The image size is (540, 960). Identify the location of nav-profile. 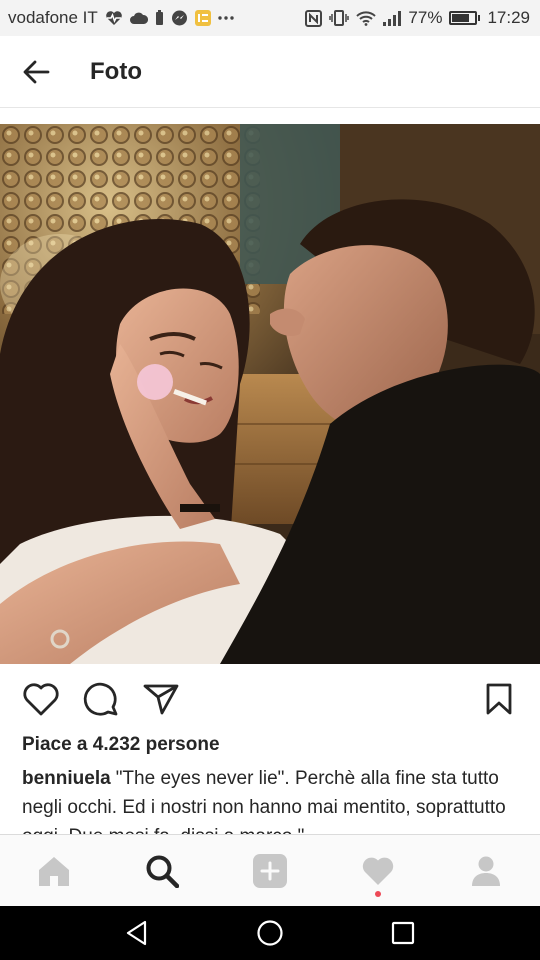
(486, 871).